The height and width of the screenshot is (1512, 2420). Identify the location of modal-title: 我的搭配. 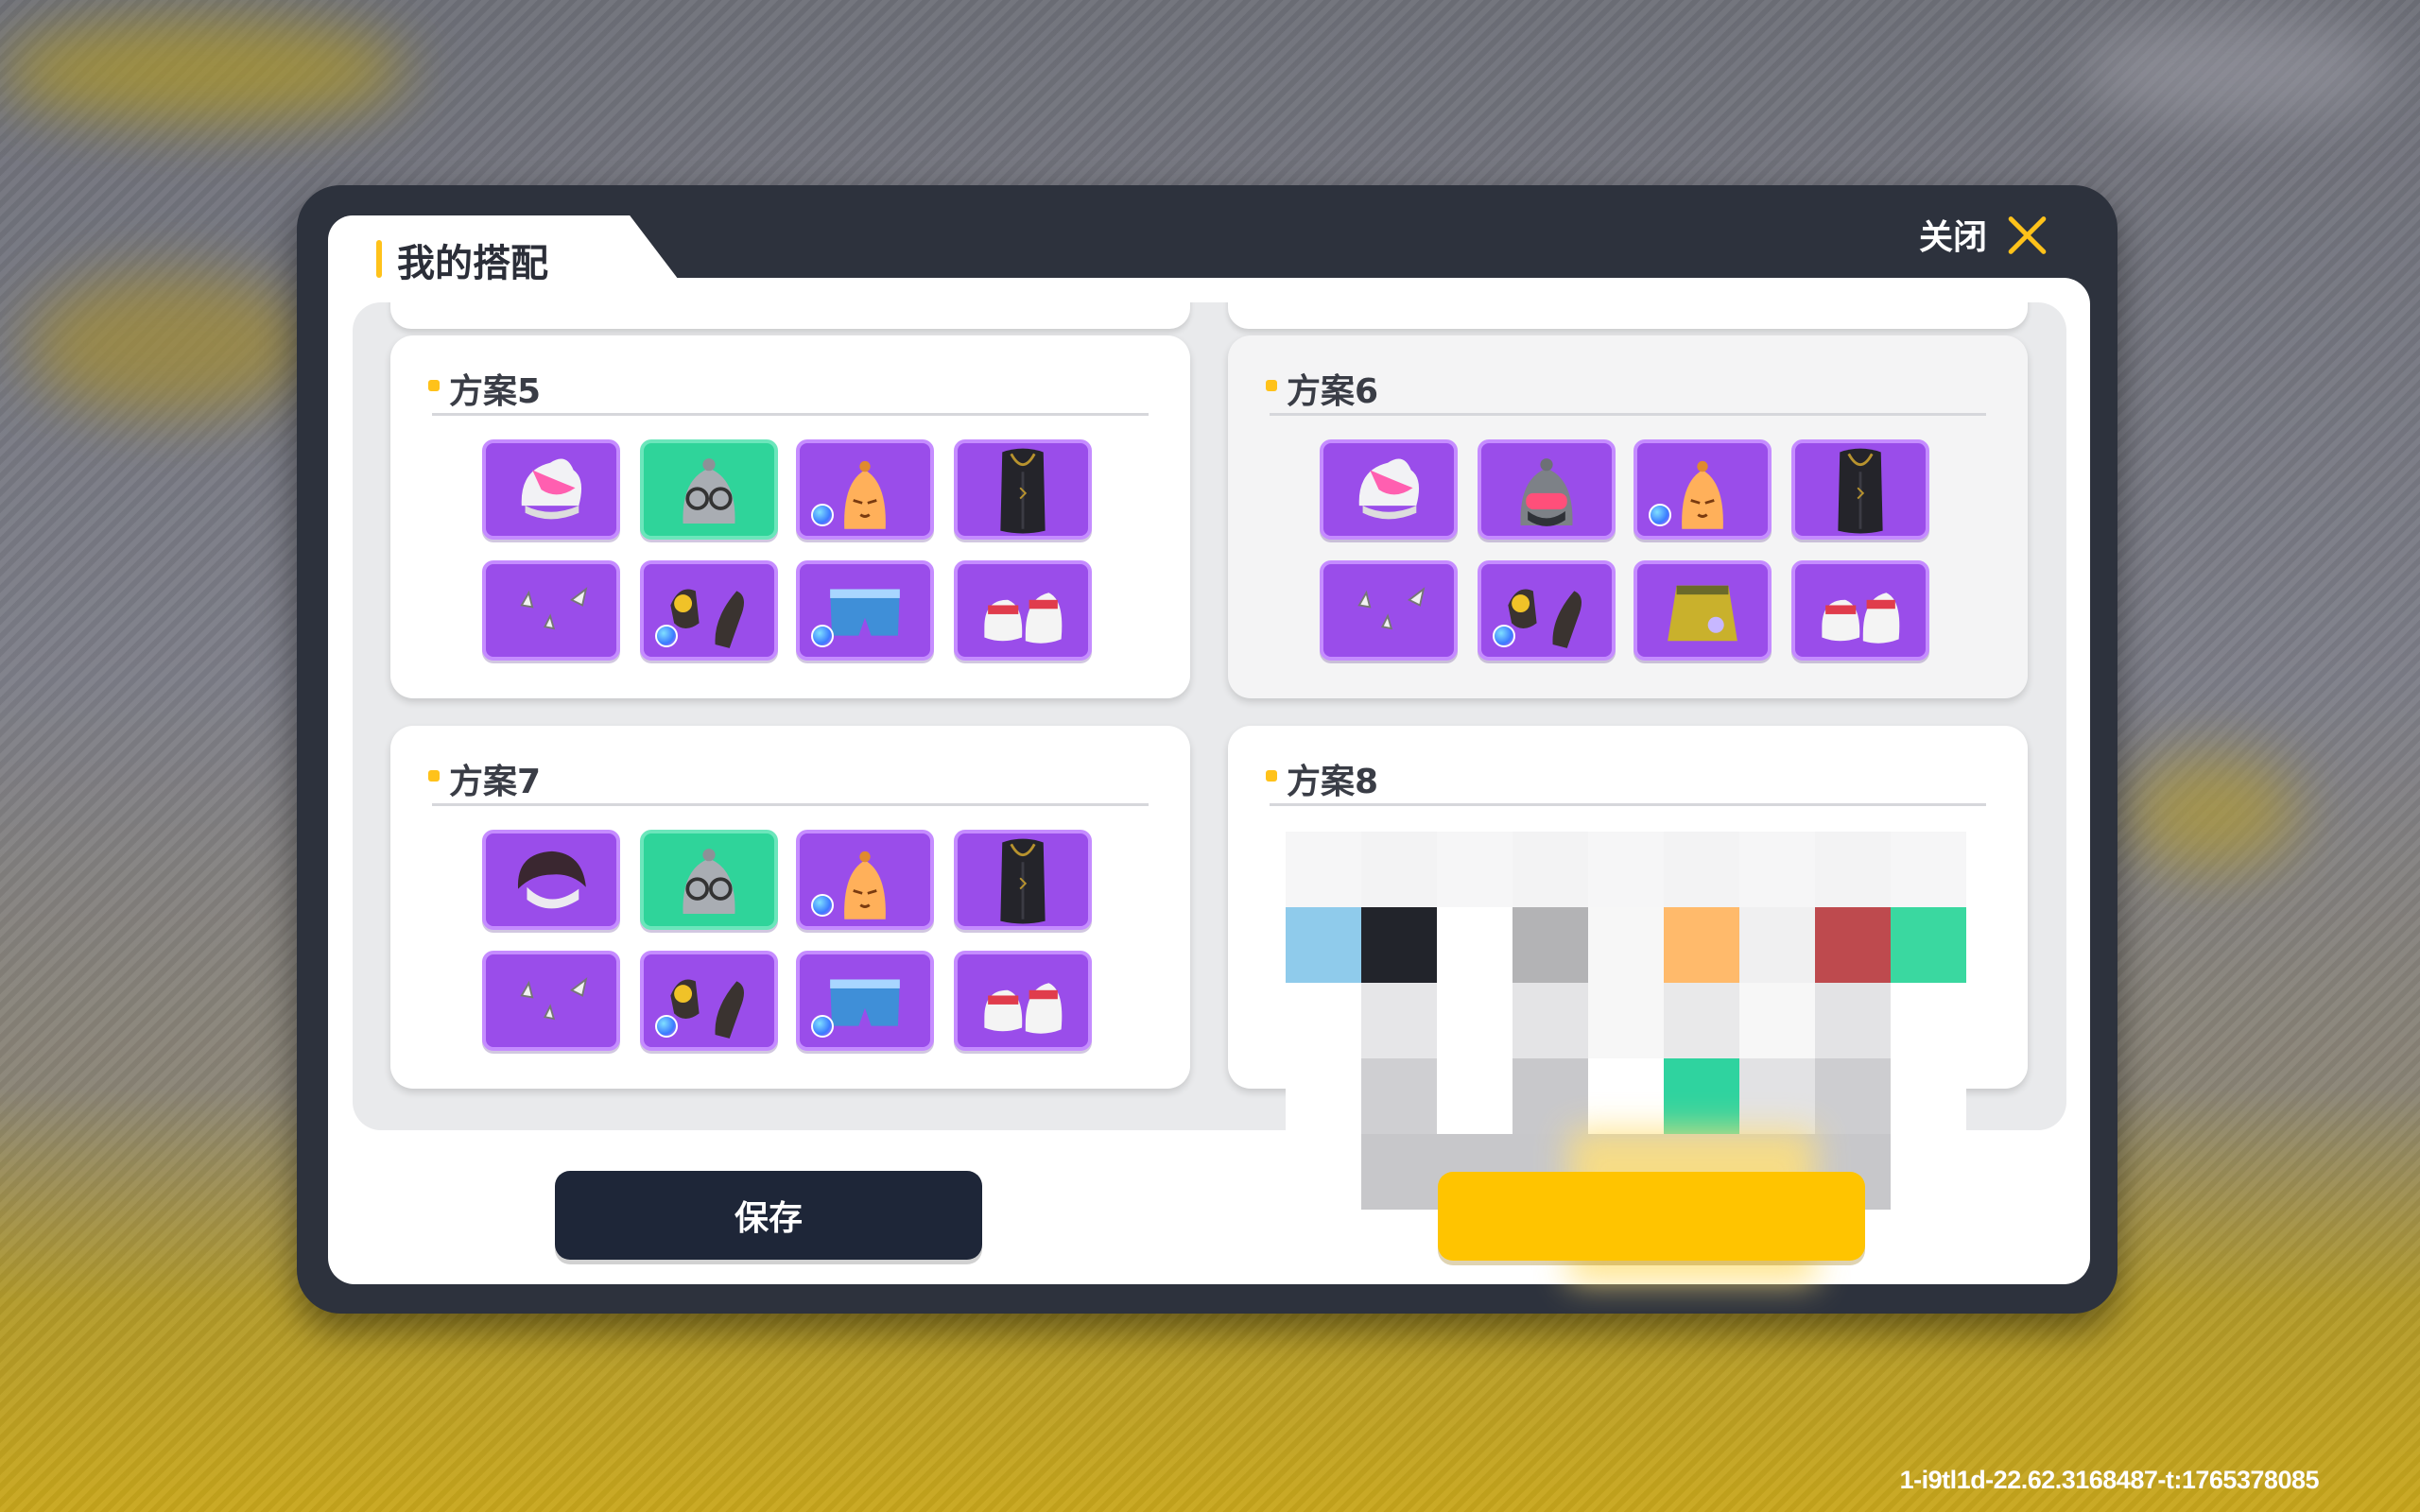
(472, 263).